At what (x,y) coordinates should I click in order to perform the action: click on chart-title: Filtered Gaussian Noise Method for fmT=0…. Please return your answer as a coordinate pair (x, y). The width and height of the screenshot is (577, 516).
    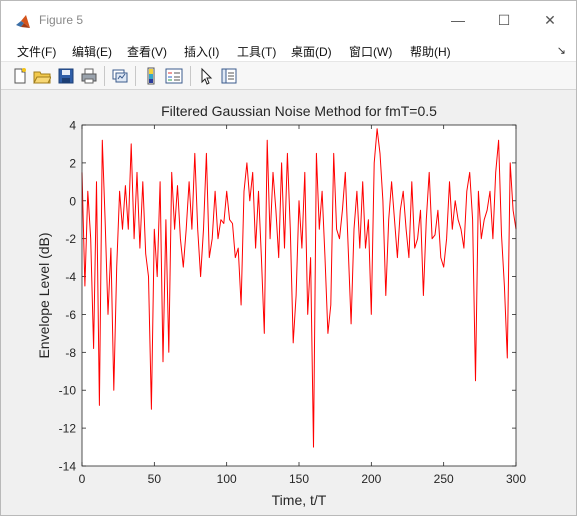
    Looking at the image, I should click on (299, 111).